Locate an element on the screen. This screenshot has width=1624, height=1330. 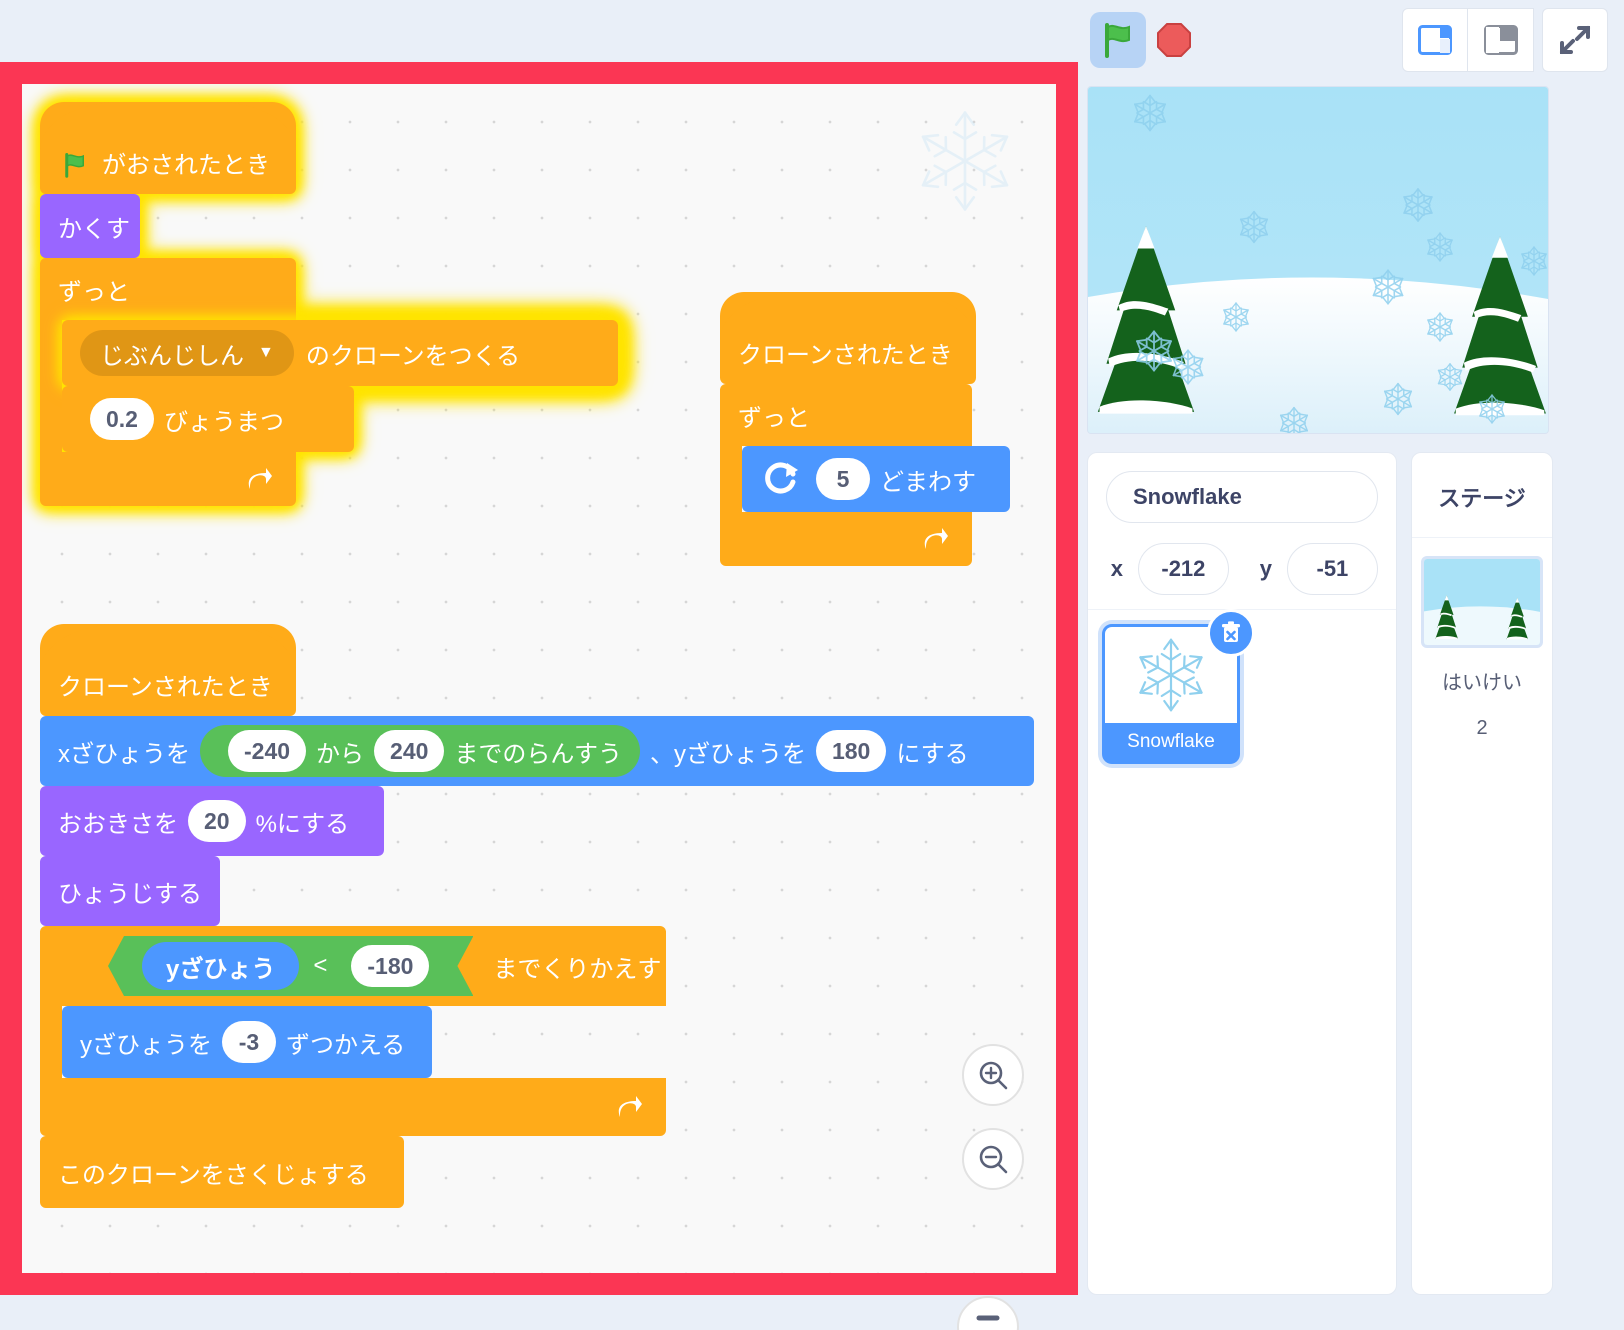
size-percent-input: 20 is located at coordinates (217, 821).